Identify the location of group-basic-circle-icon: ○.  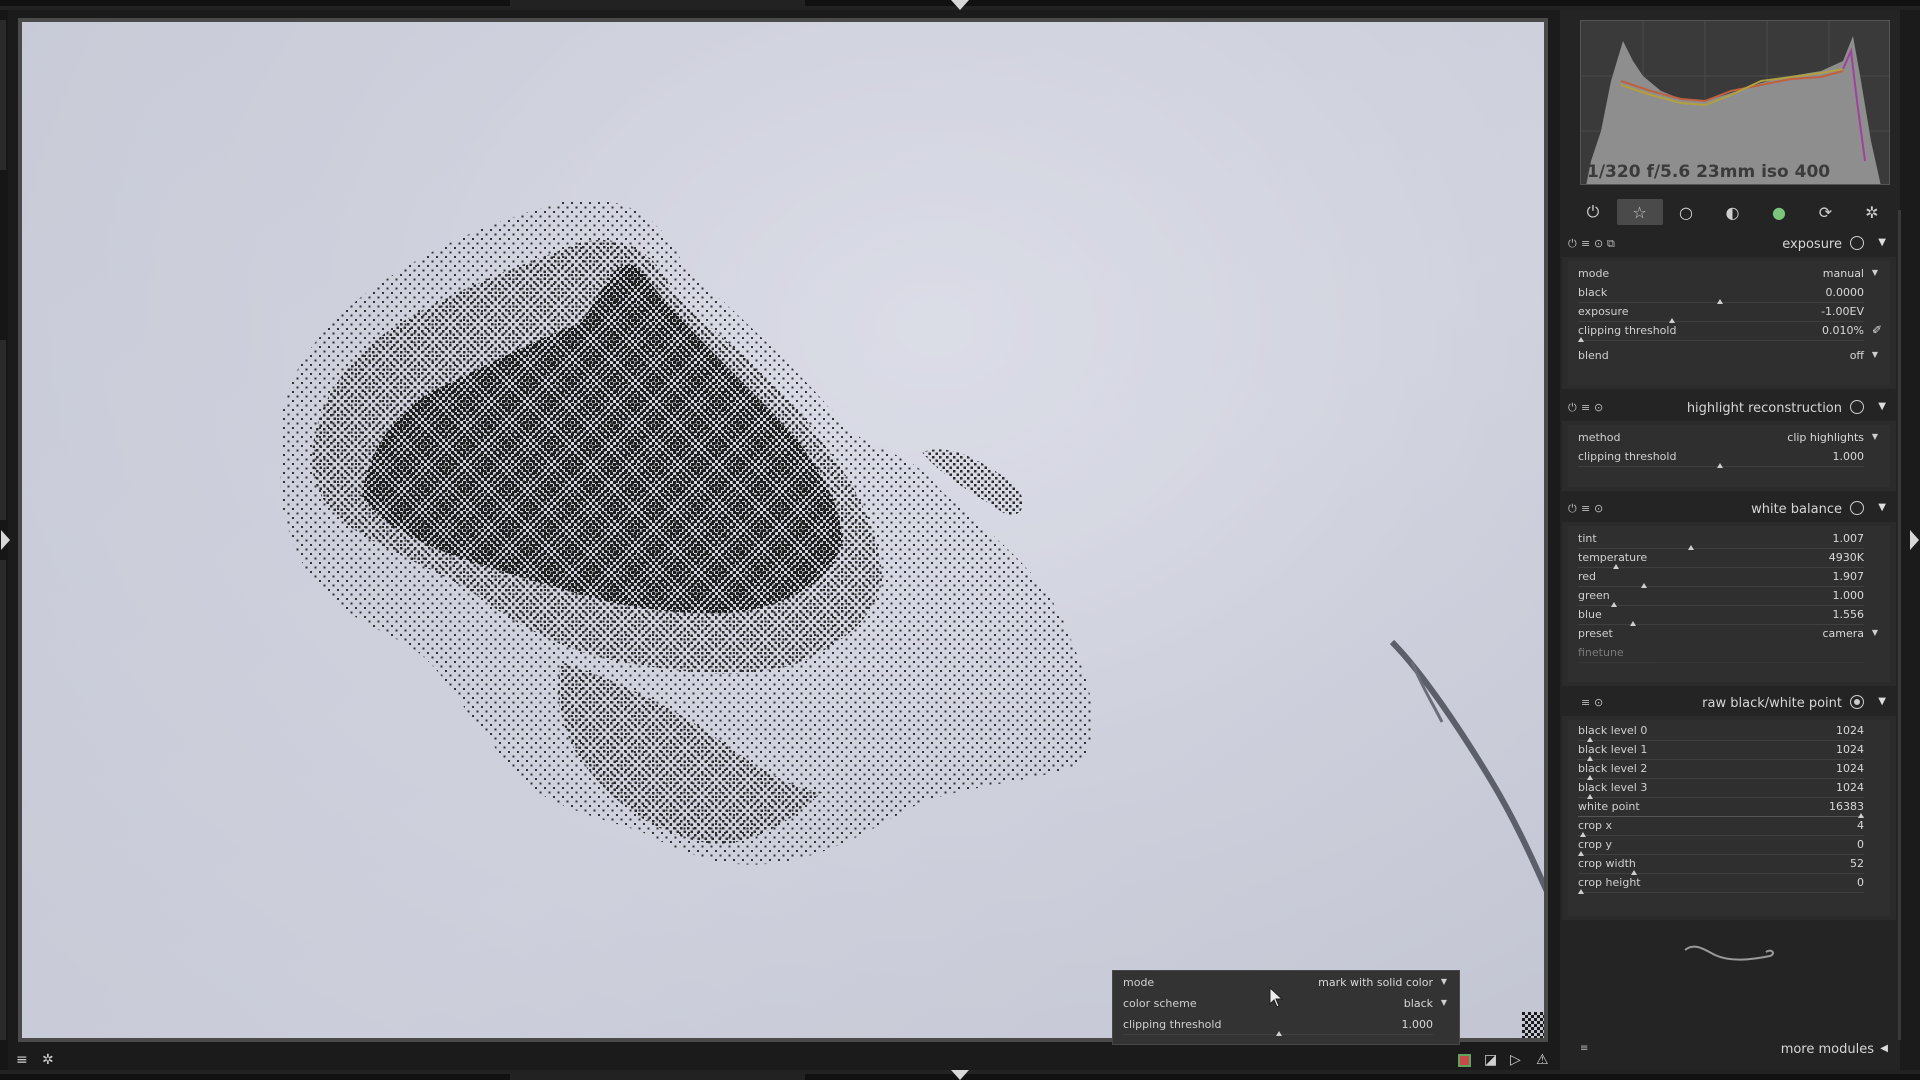
(1686, 212).